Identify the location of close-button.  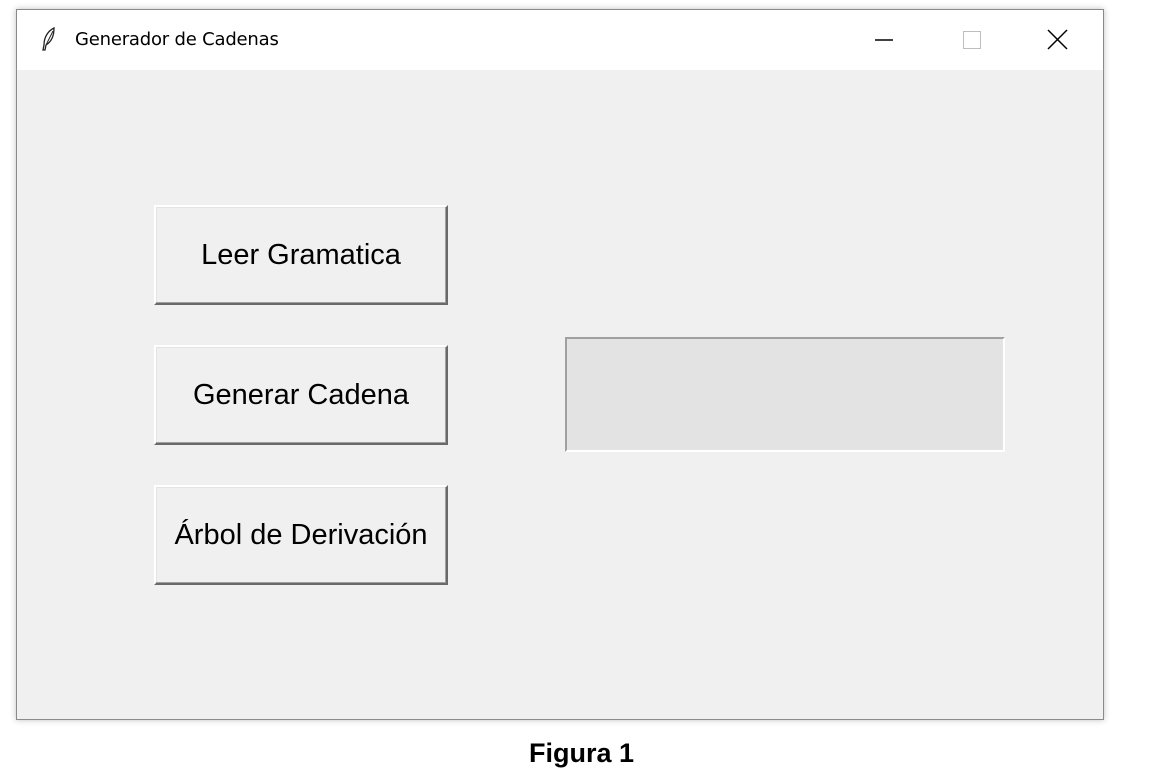
(1058, 40).